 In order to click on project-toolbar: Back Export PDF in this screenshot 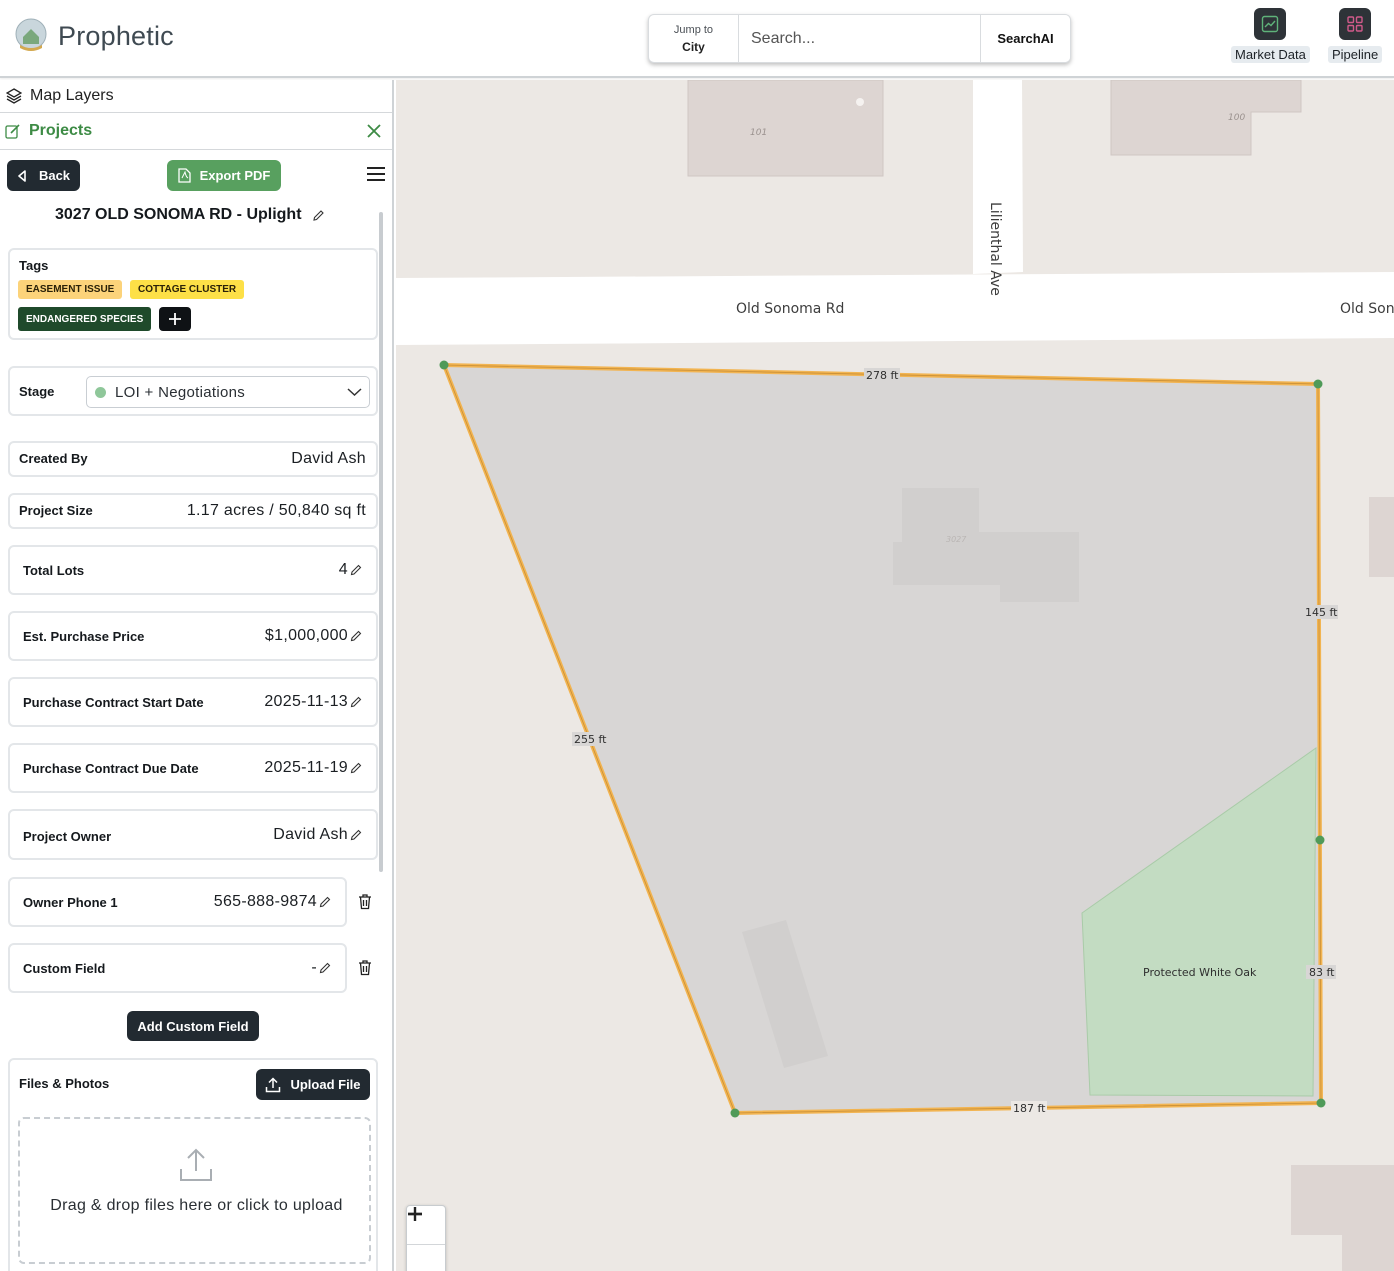, I will do `click(196, 176)`.